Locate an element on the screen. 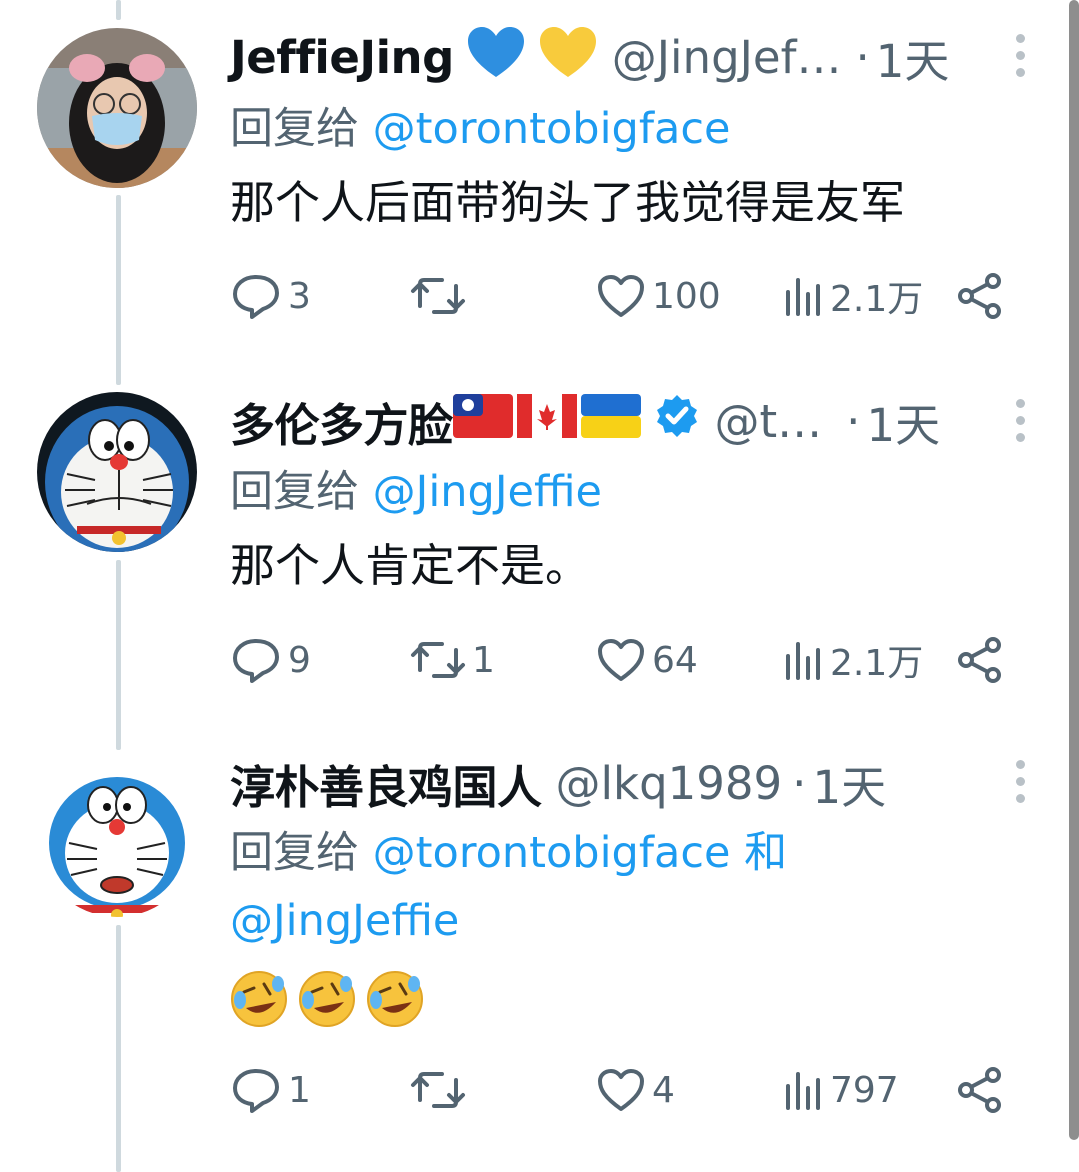 Image resolution: width=1079 pixels, height=1172 pixels. reply-count: 1 is located at coordinates (299, 1090).